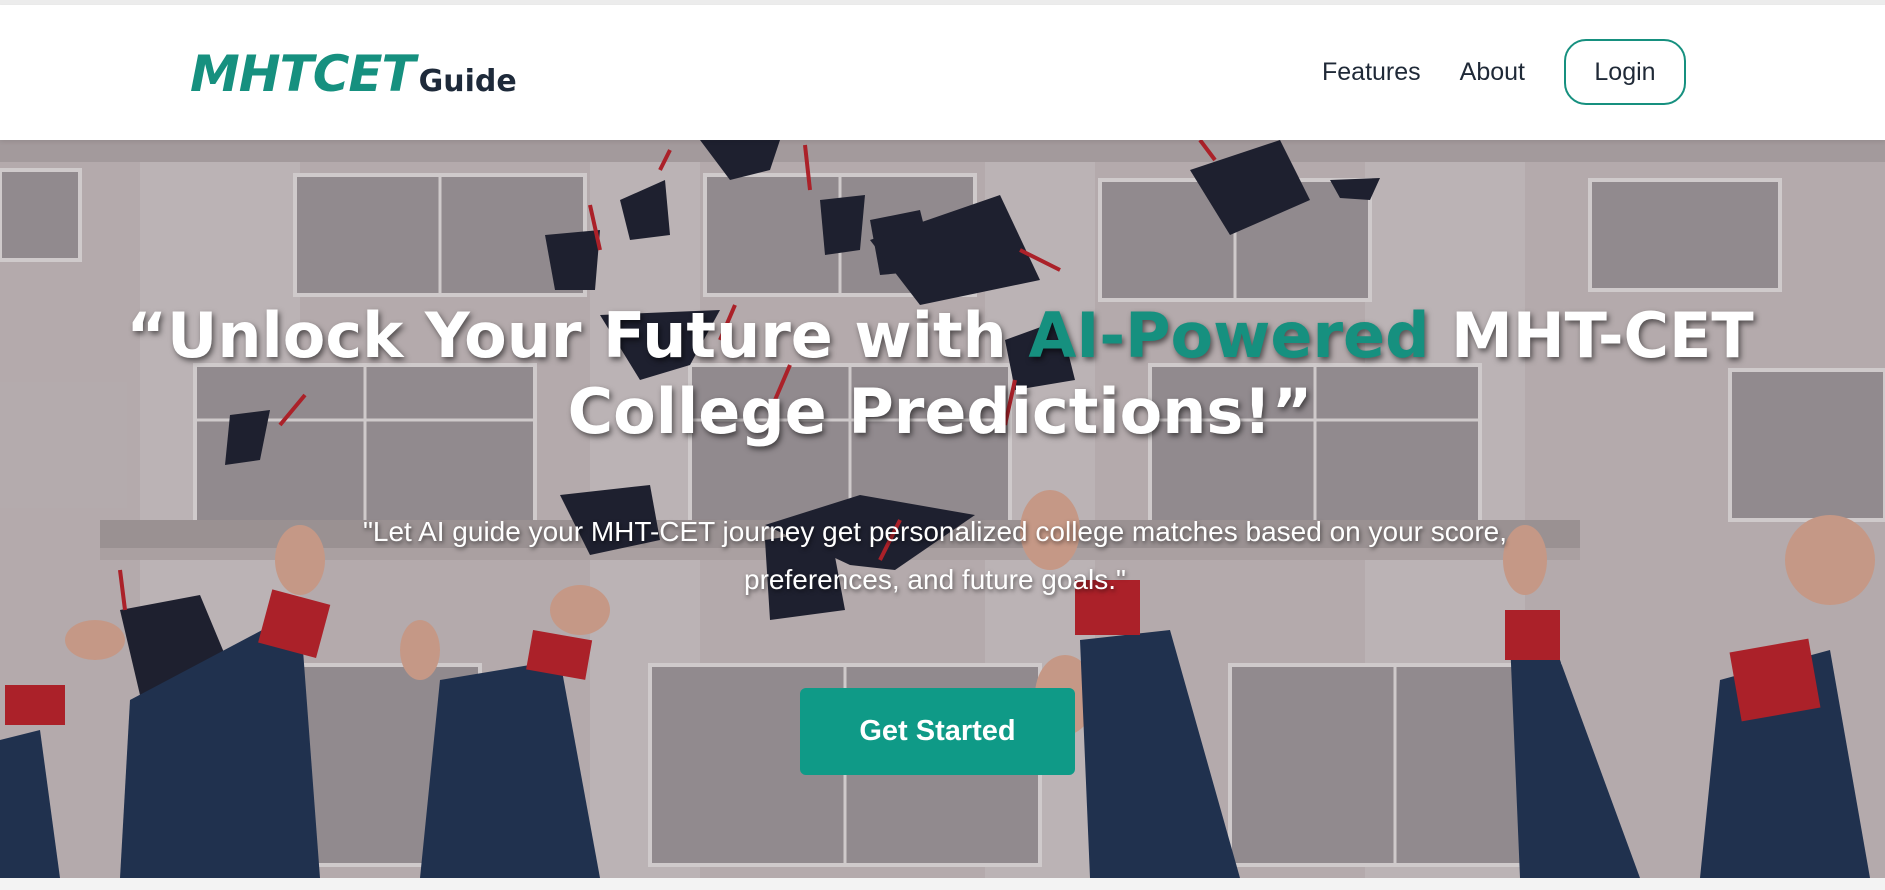  What do you see at coordinates (942, 884) in the screenshot?
I see `bottom-border` at bounding box center [942, 884].